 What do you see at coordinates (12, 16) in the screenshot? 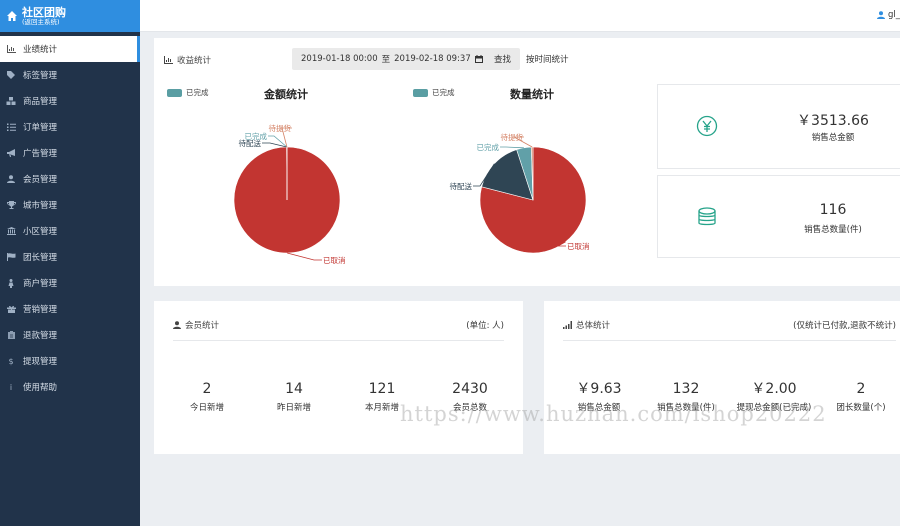
I see `home-icon` at bounding box center [12, 16].